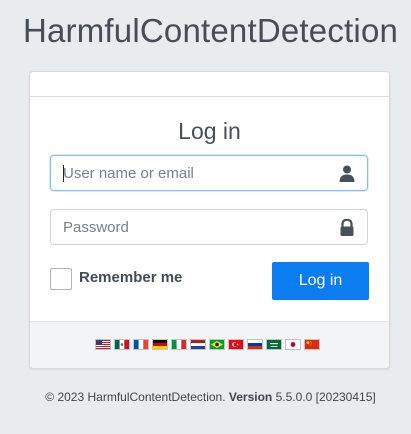  Describe the element at coordinates (209, 131) in the screenshot. I see `login-heading: Log in` at that location.